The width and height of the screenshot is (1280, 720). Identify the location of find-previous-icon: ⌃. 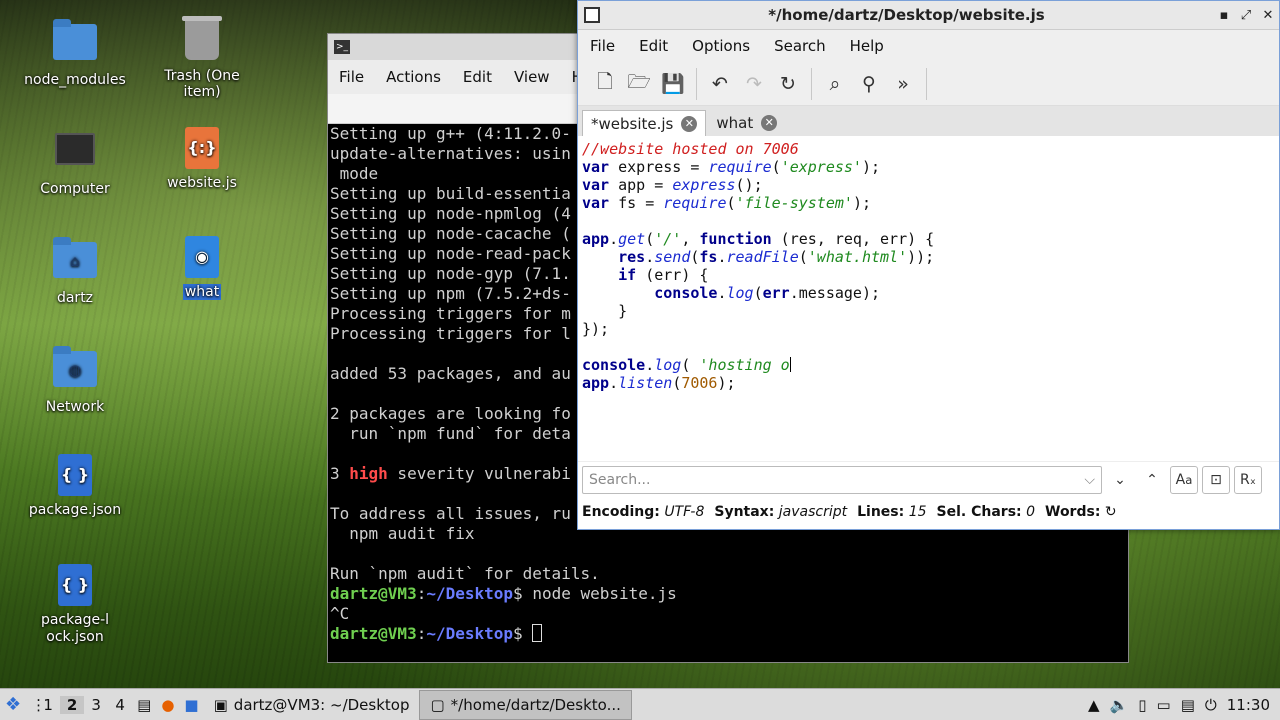
(1152, 480).